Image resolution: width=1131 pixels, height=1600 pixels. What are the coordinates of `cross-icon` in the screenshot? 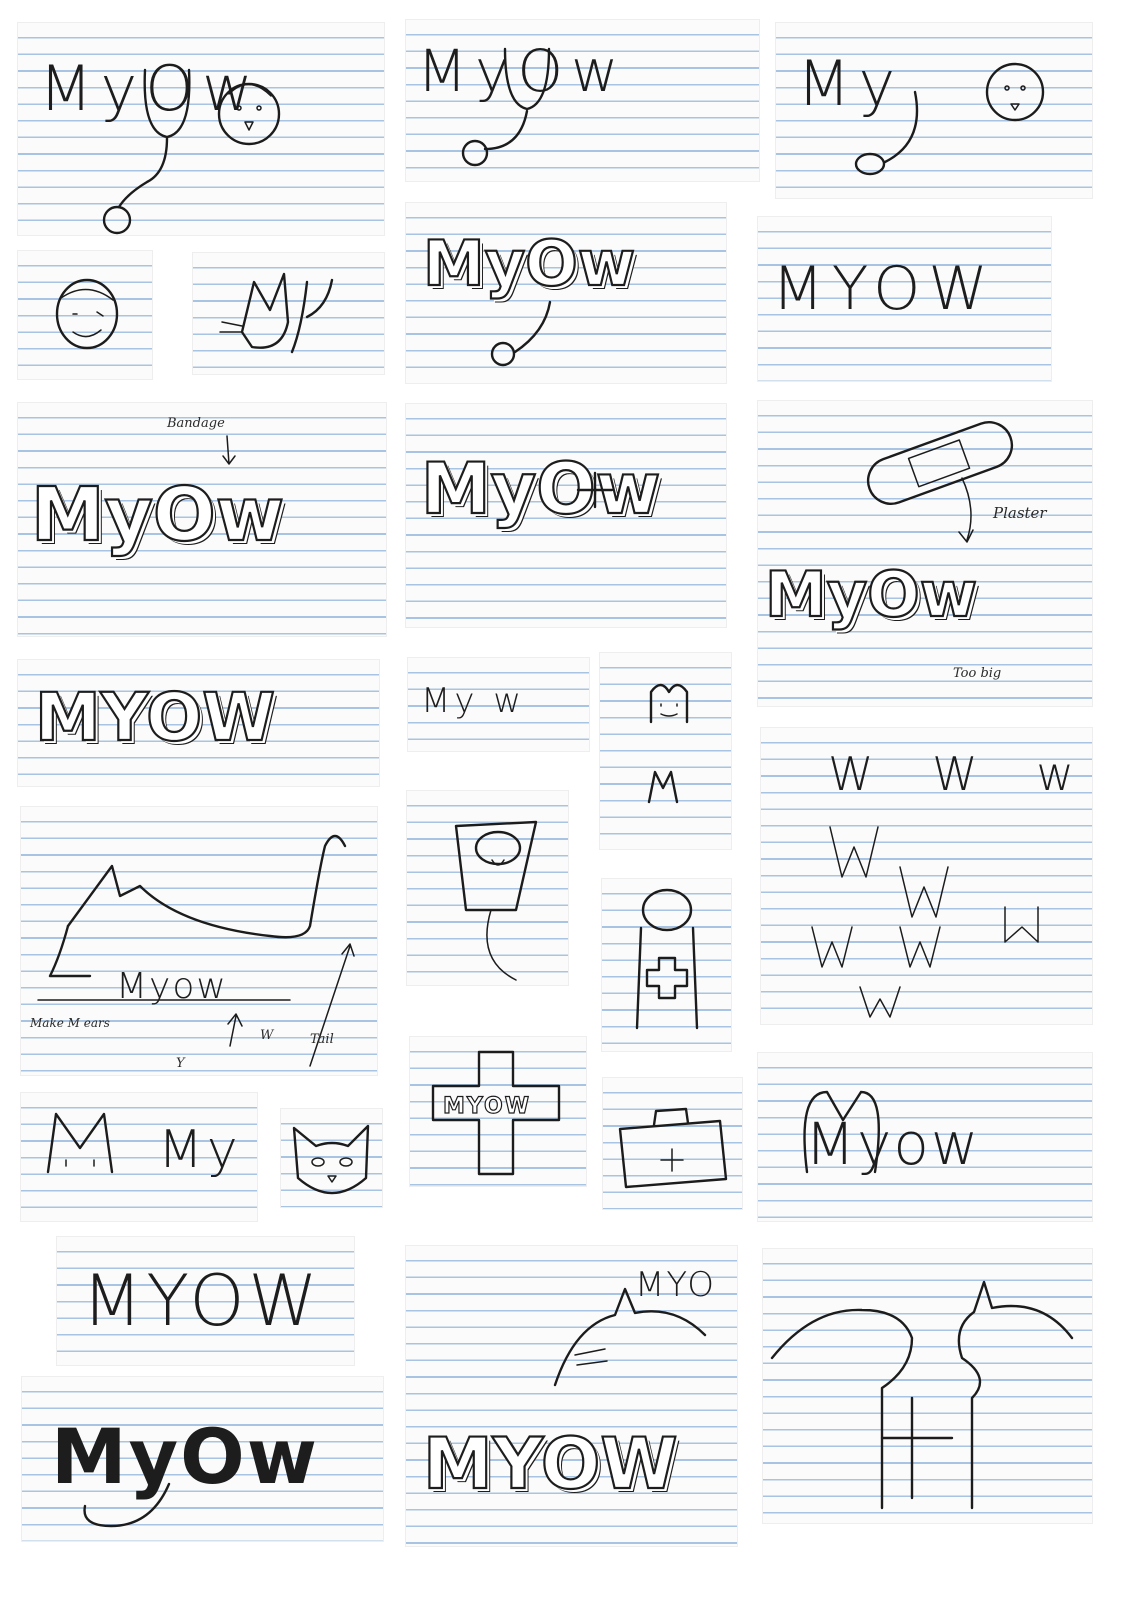 It's located at (595, 490).